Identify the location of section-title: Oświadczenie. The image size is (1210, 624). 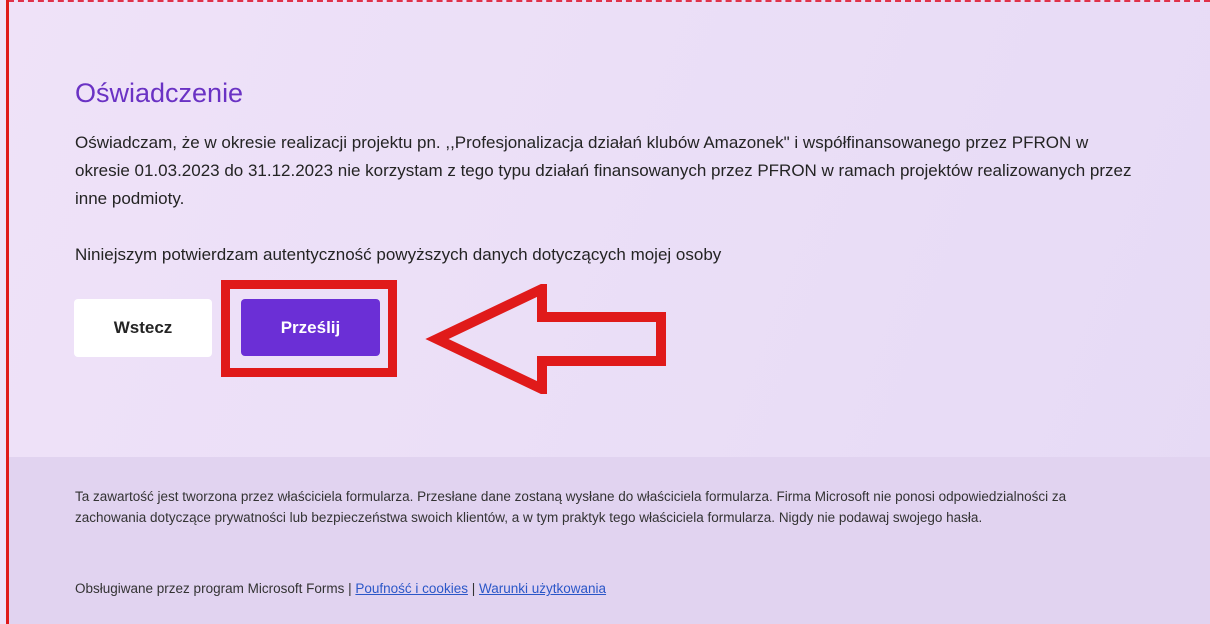
(159, 93).